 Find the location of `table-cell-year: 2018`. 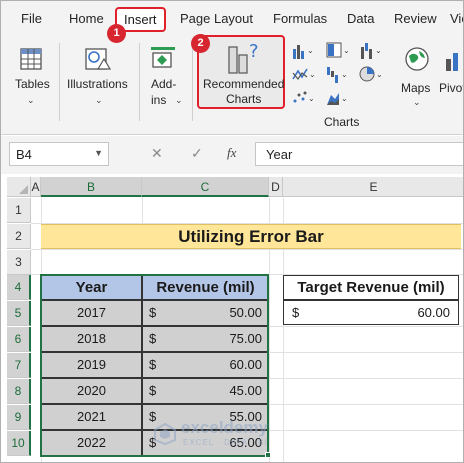

table-cell-year: 2018 is located at coordinates (91, 339).